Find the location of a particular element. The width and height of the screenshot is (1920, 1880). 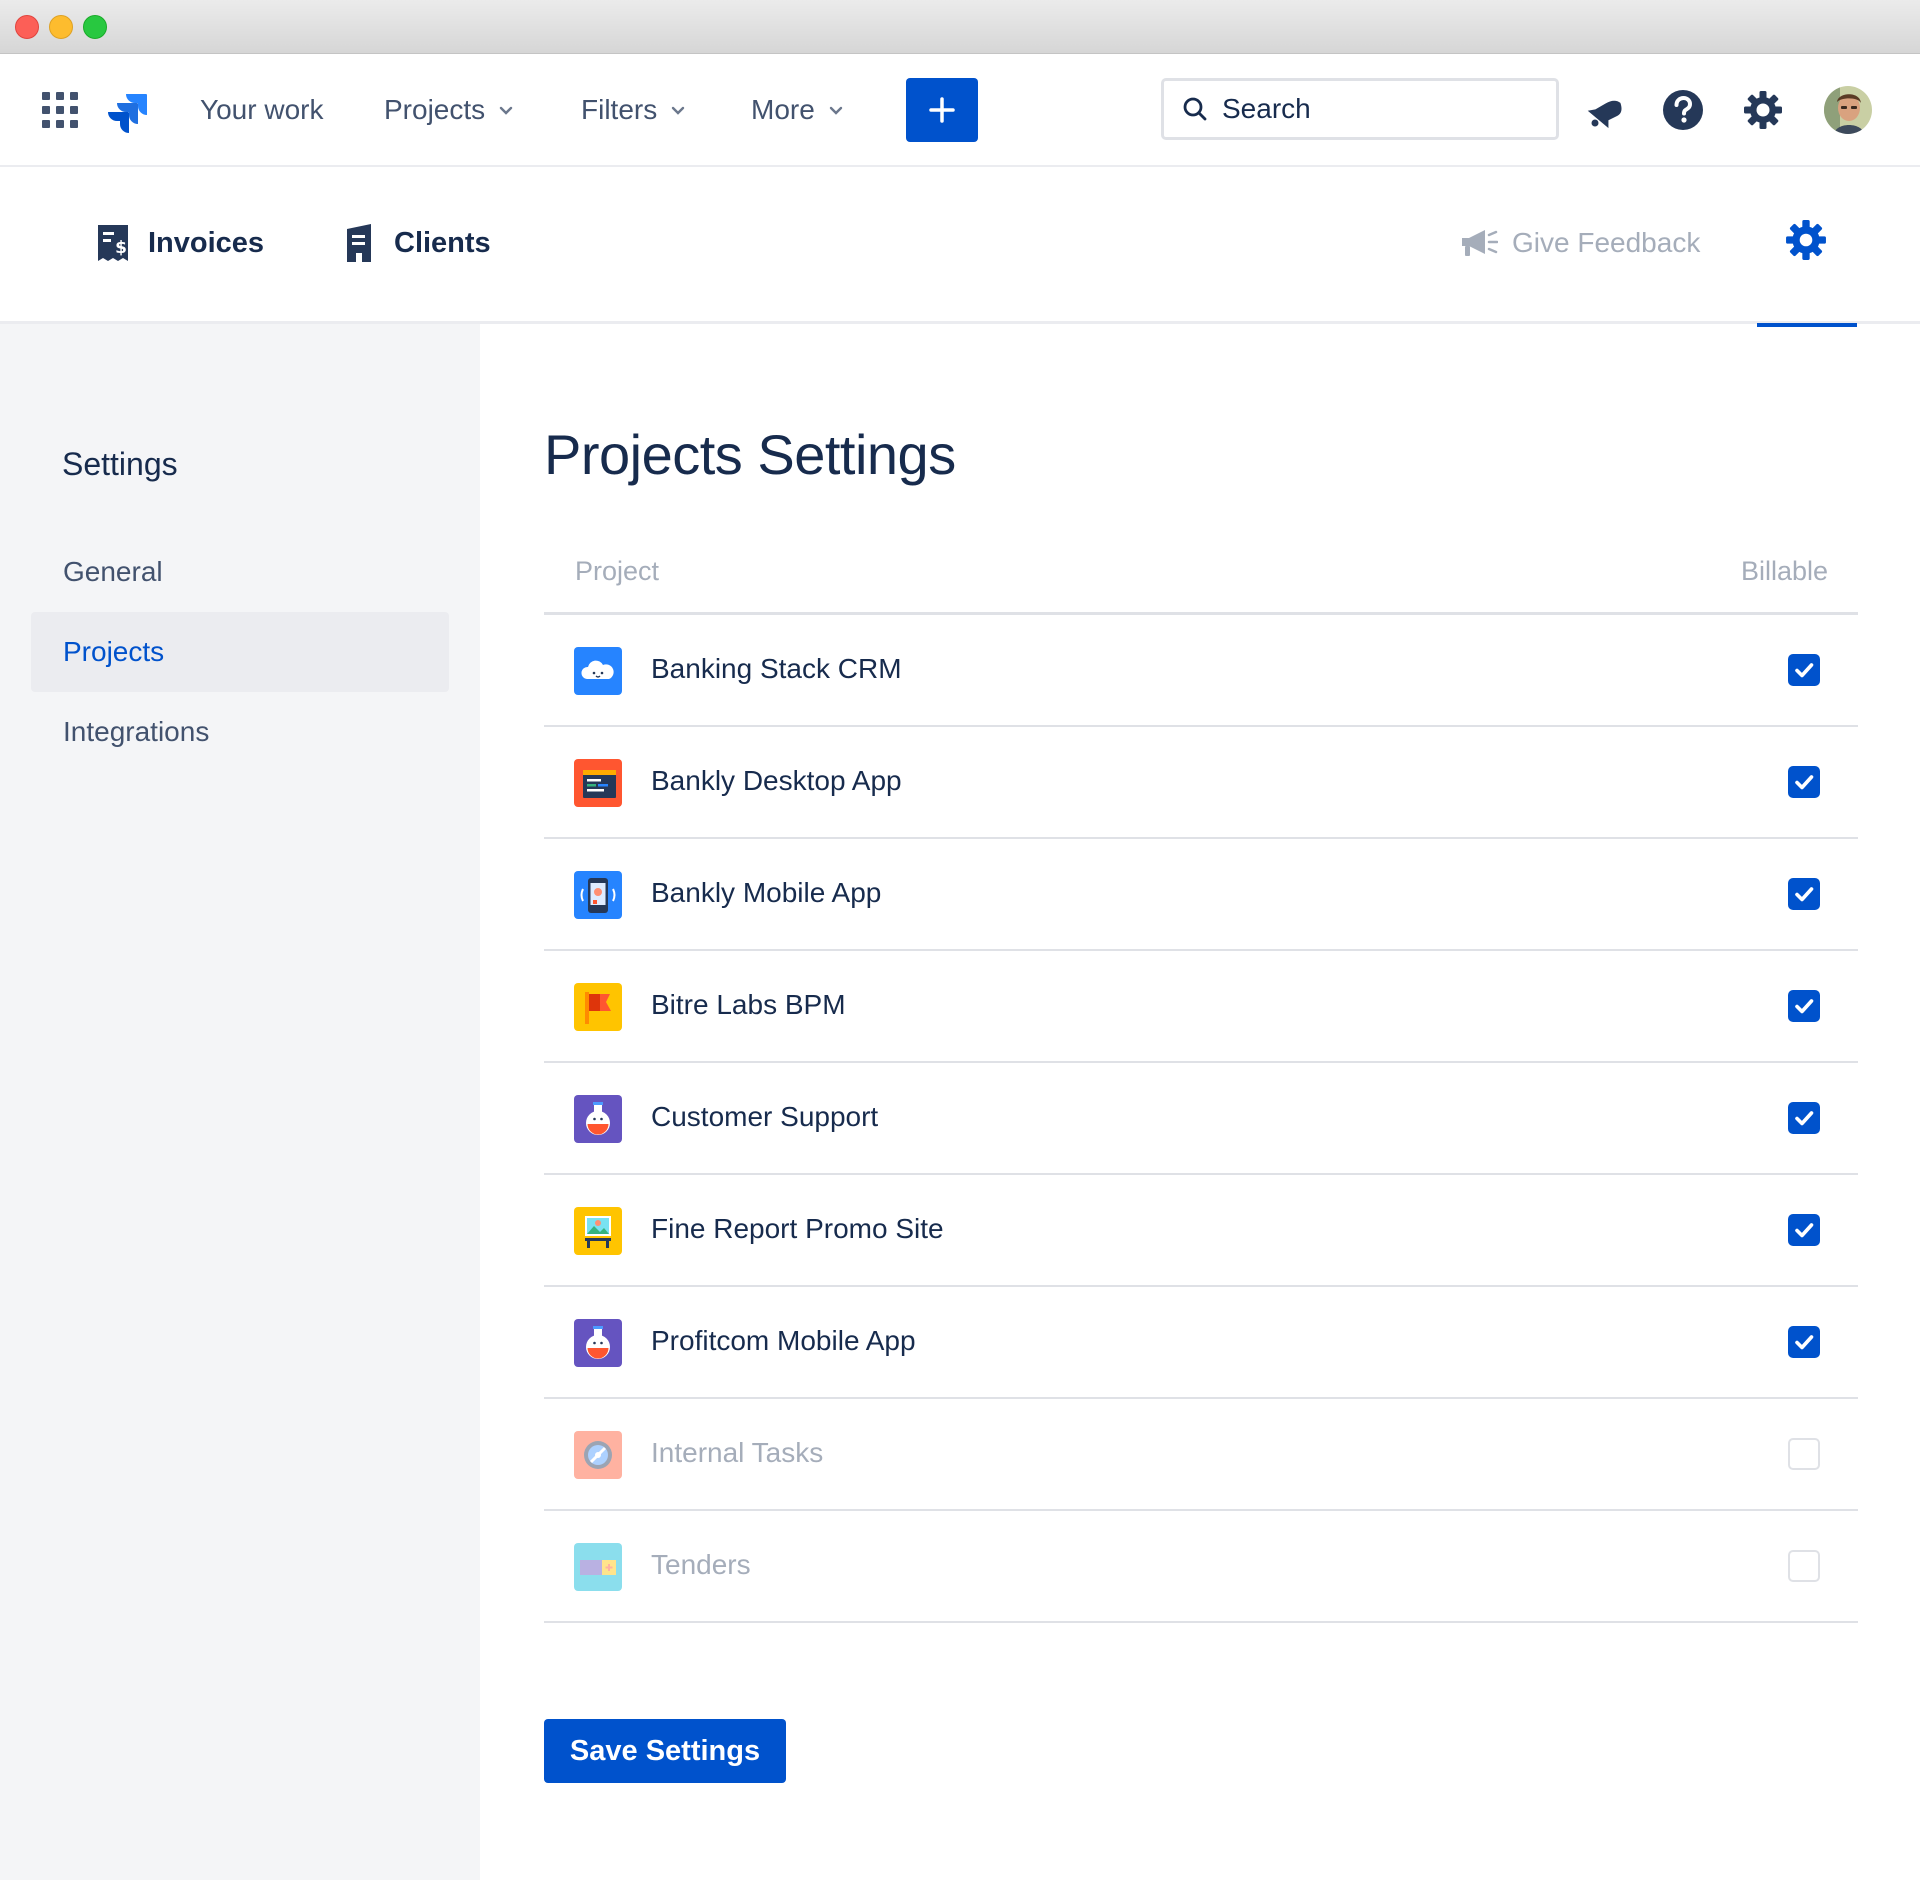

give-feedback-link: Give Feedback is located at coordinates (1580, 243).